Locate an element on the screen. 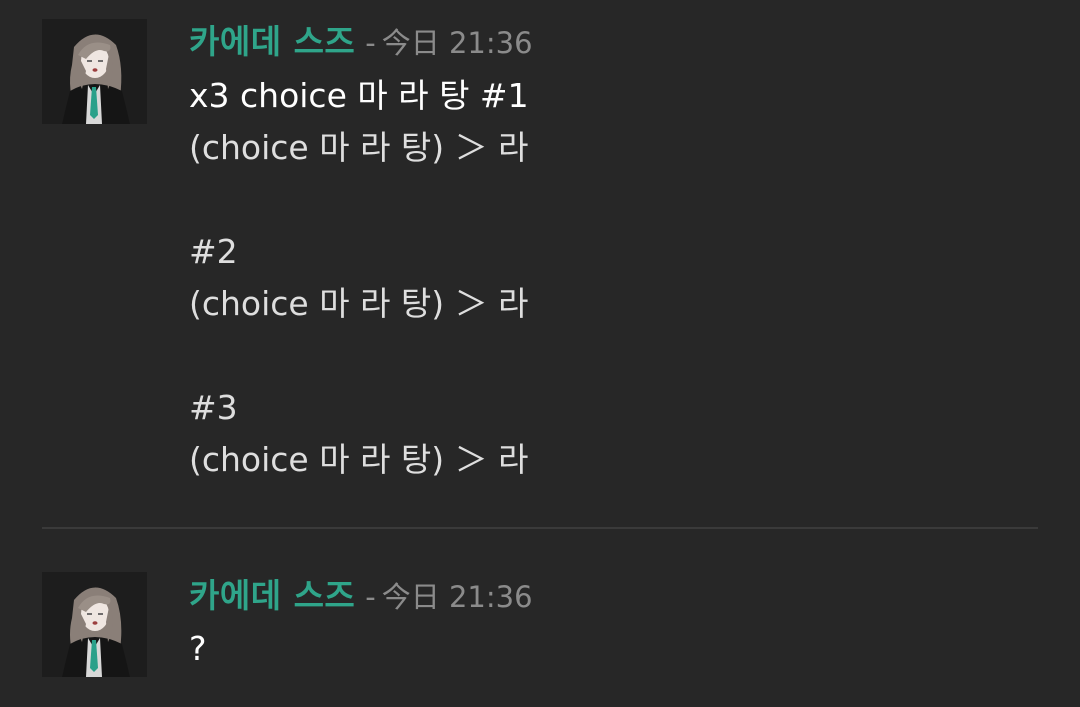 The width and height of the screenshot is (1080, 707). message-line: ? is located at coordinates (198, 648).